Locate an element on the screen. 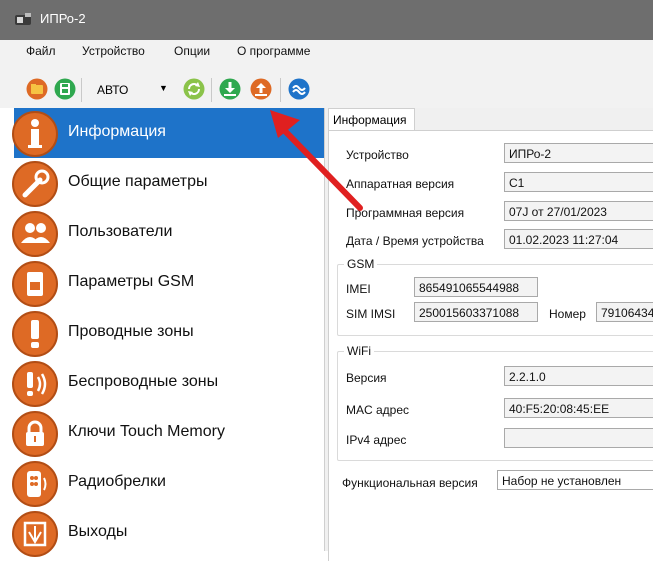  sidebar-item-label: Информация is located at coordinates (117, 131).